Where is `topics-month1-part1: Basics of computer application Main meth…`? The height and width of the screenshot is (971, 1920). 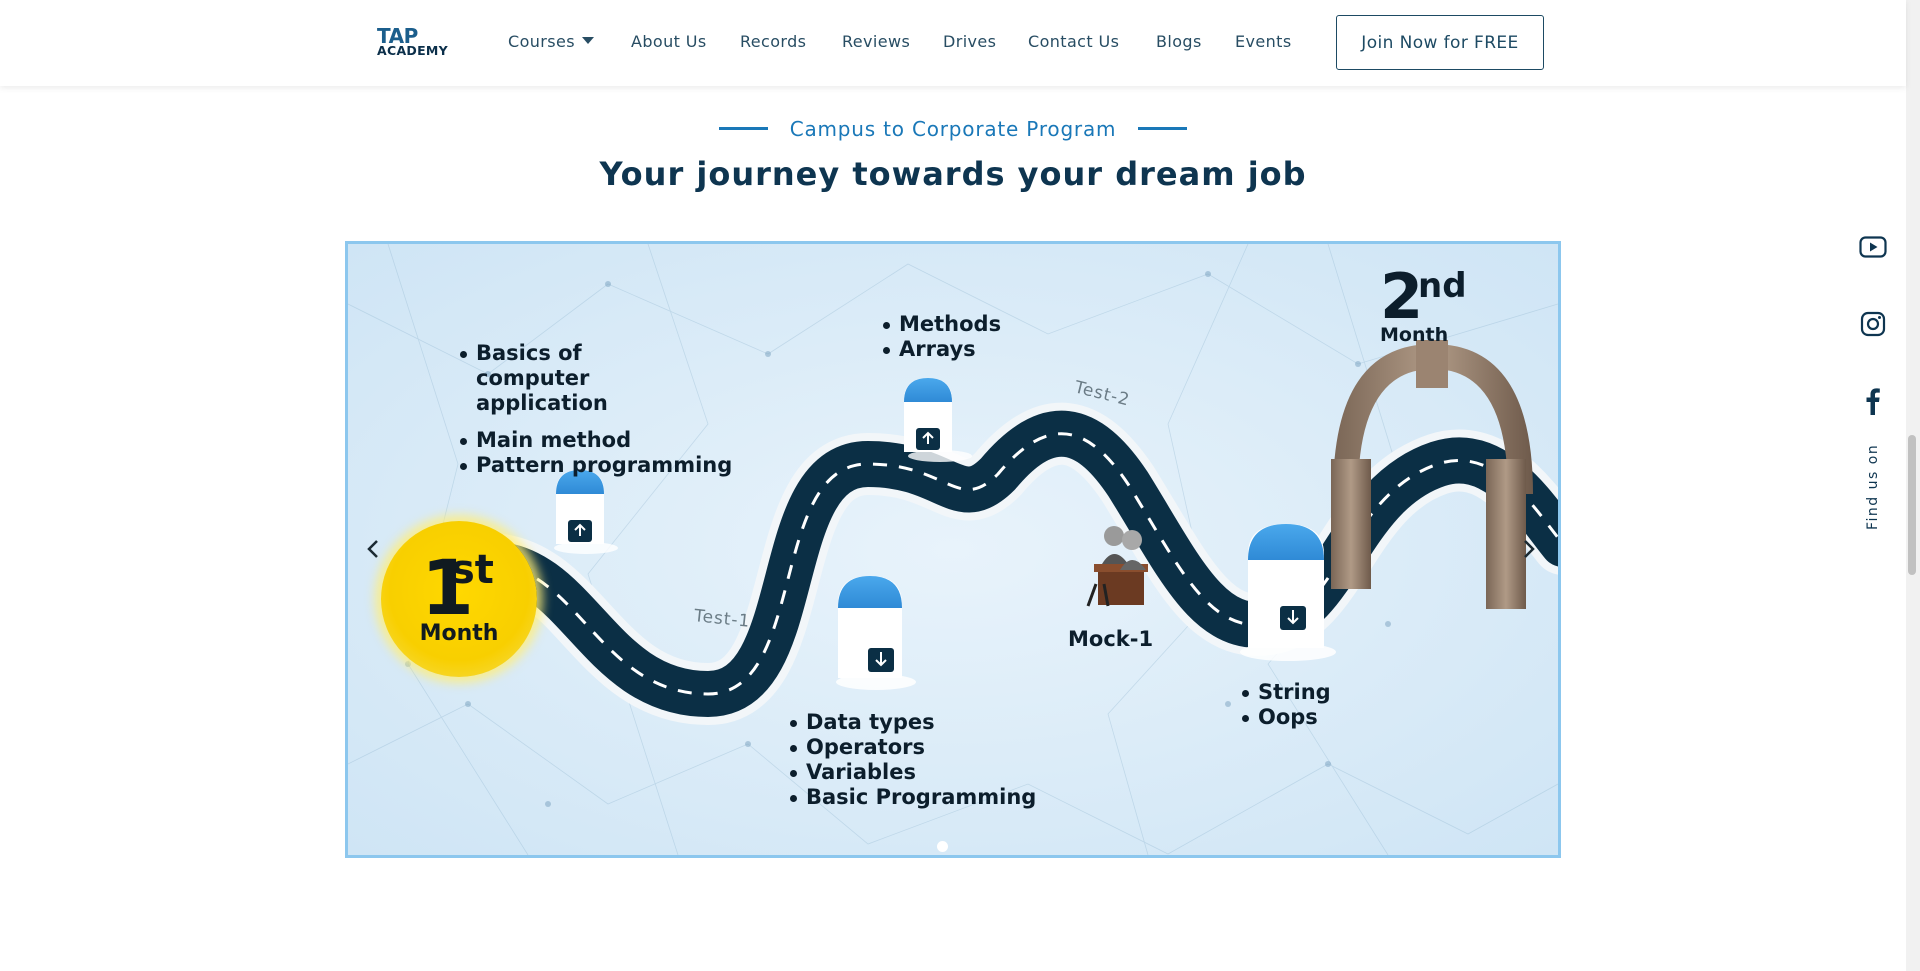 topics-month1-part1: Basics of computer application Main meth… is located at coordinates (596, 409).